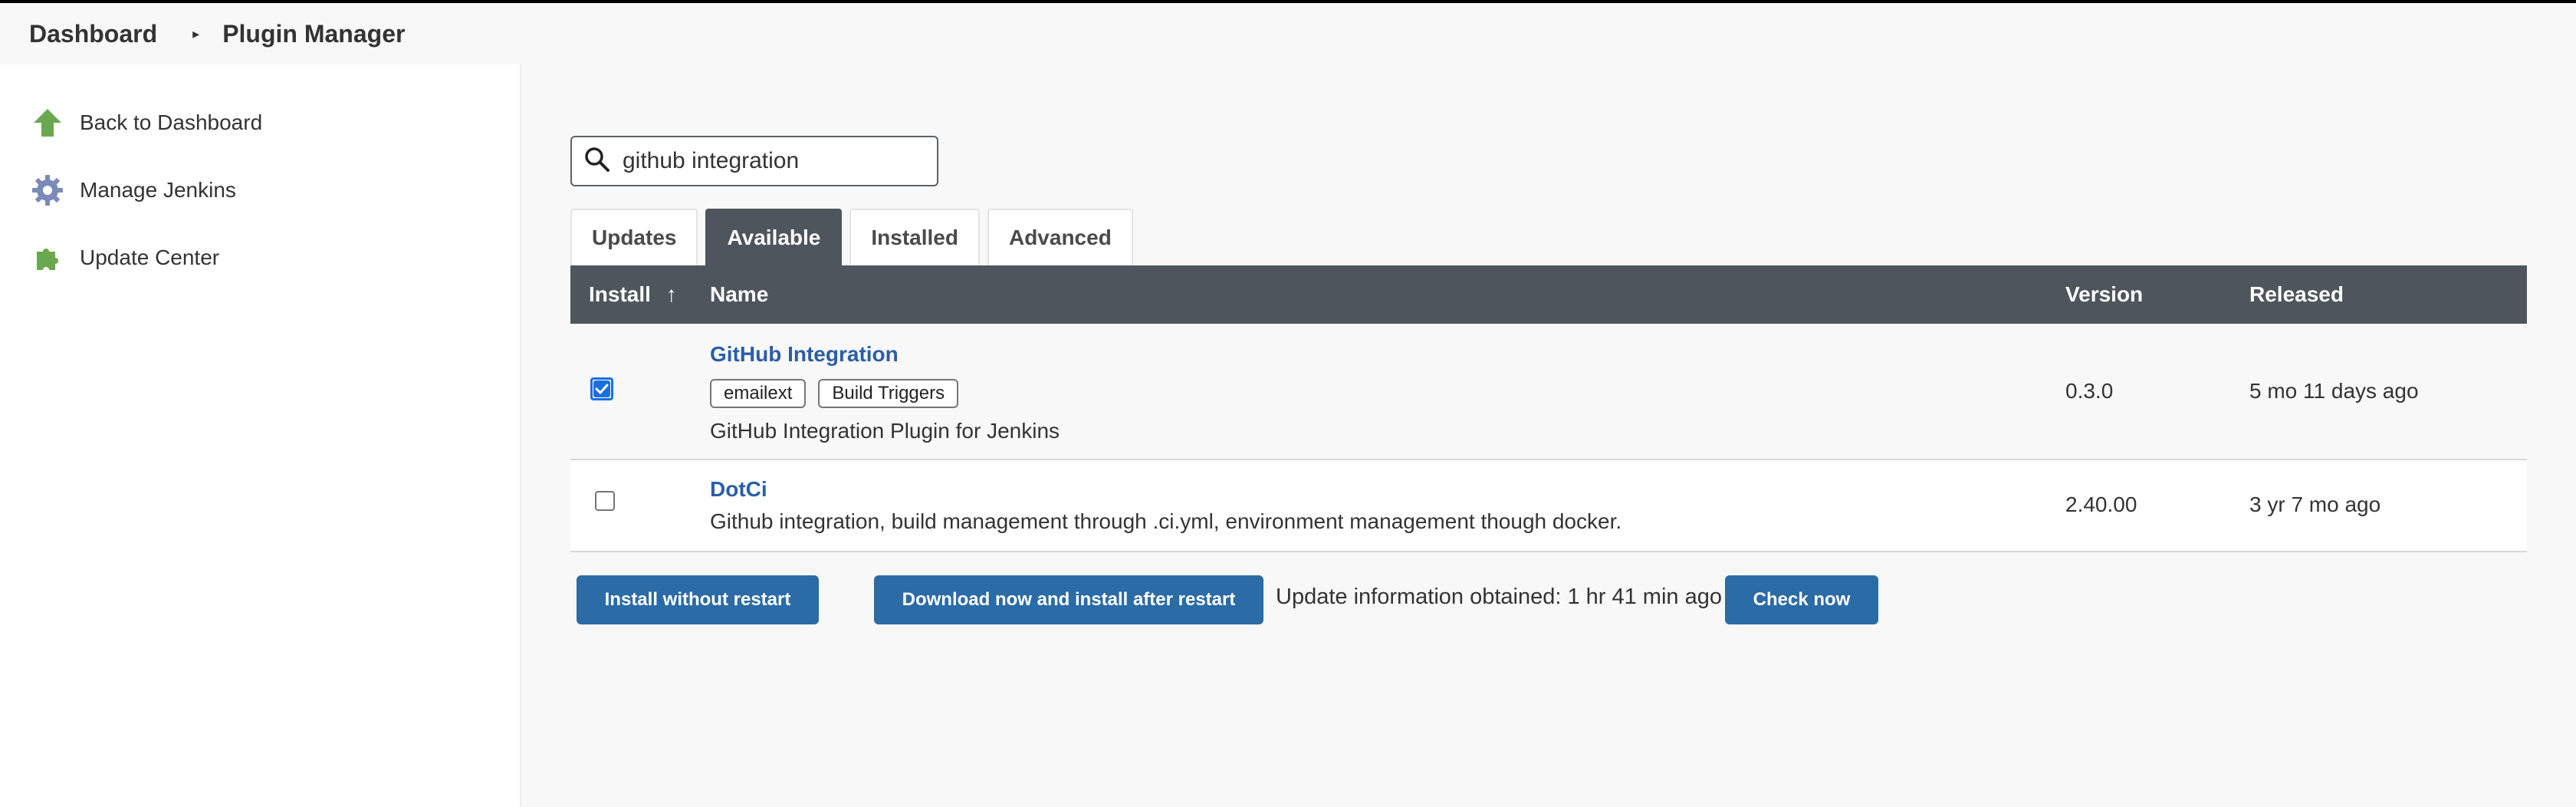 This screenshot has height=807, width=2576. Describe the element at coordinates (738, 489) in the screenshot. I see `plugin-name-link: DotCi` at that location.